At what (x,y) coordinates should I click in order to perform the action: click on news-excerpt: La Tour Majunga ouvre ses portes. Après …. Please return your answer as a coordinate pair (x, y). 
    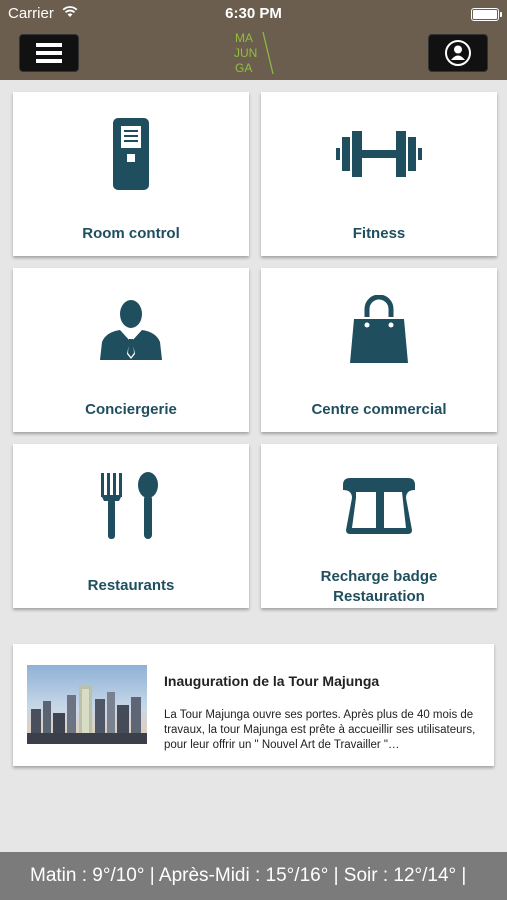
    Looking at the image, I should click on (320, 730).